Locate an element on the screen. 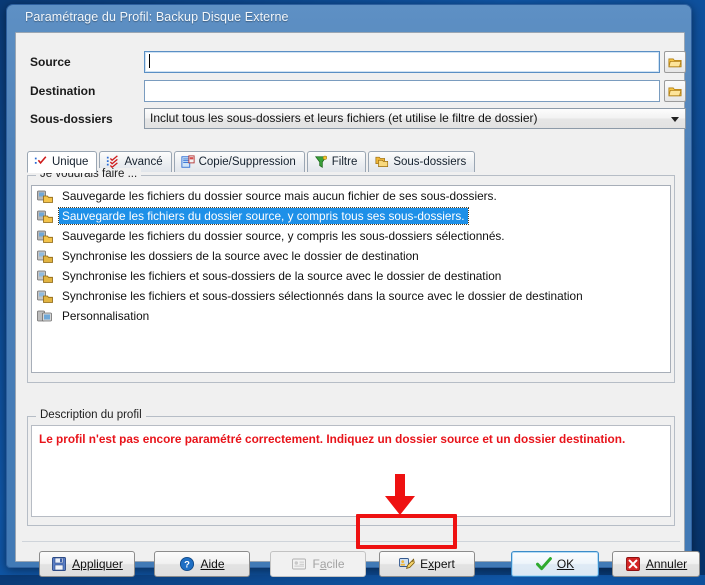  list-item-label: Personnalisation is located at coordinates (106, 316).